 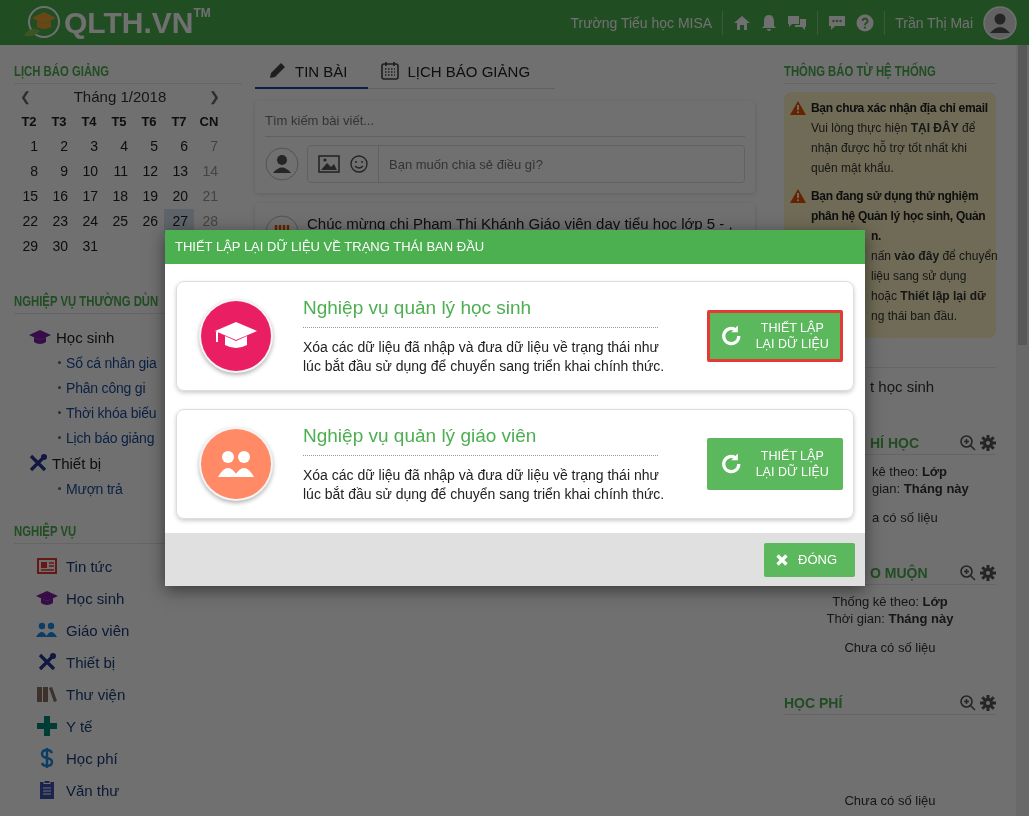 What do you see at coordinates (179, 146) in the screenshot?
I see `calendar-day: 6` at bounding box center [179, 146].